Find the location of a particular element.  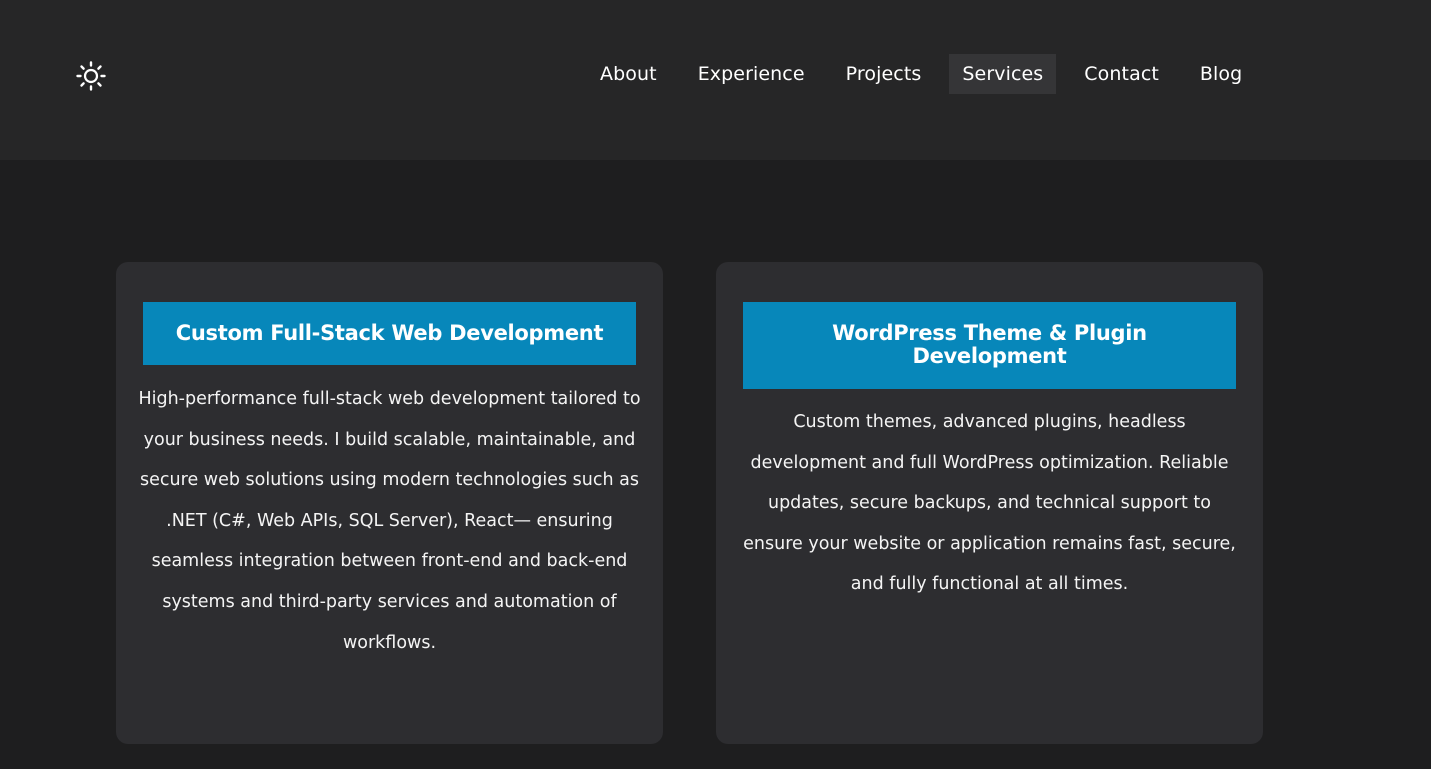

nav-item-about: About is located at coordinates (628, 74).